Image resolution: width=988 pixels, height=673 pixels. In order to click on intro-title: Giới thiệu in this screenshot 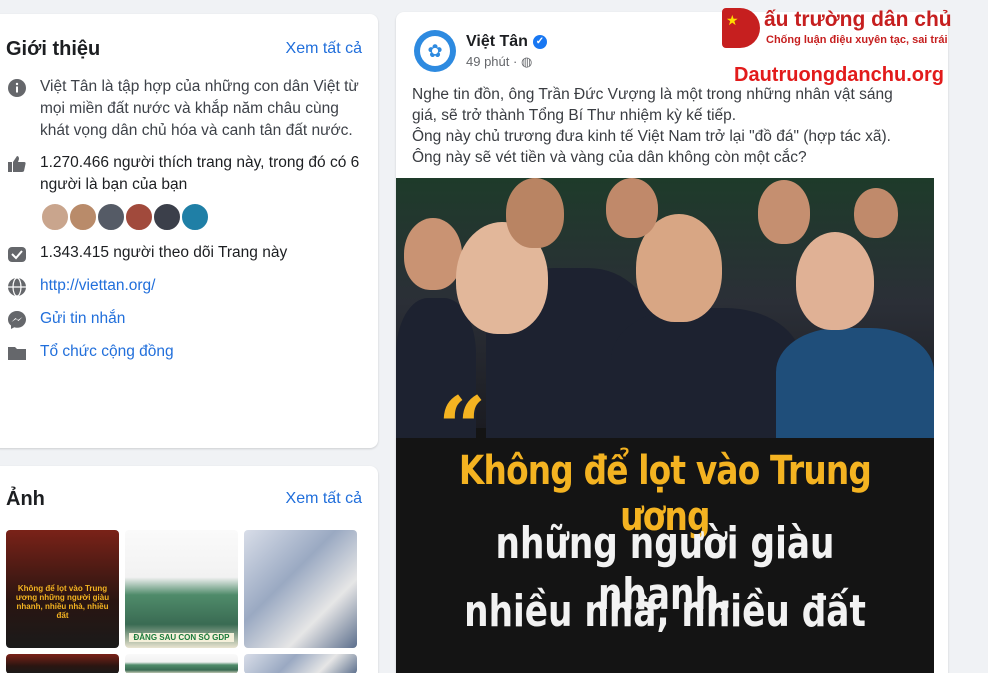, I will do `click(53, 48)`.